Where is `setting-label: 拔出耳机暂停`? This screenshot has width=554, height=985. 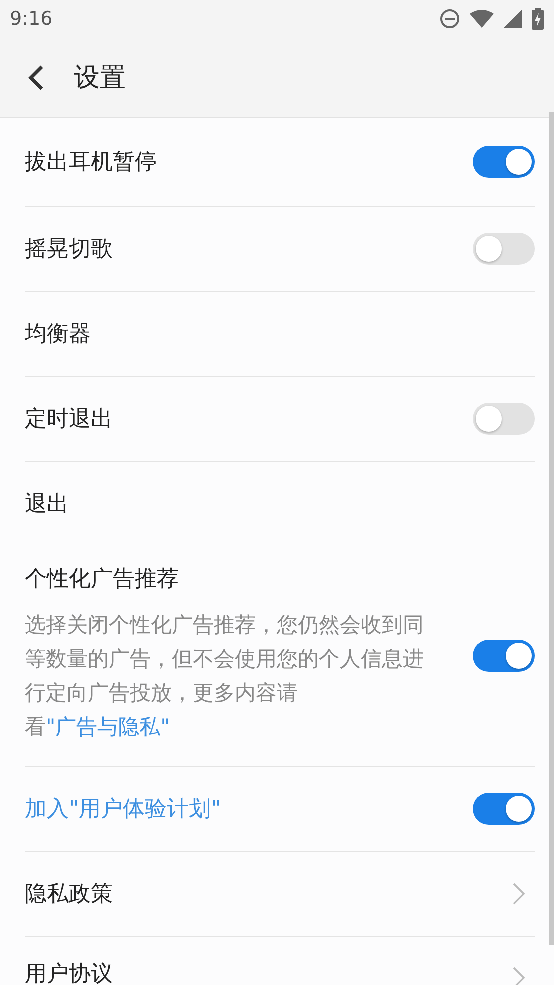 setting-label: 拔出耳机暂停 is located at coordinates (91, 163).